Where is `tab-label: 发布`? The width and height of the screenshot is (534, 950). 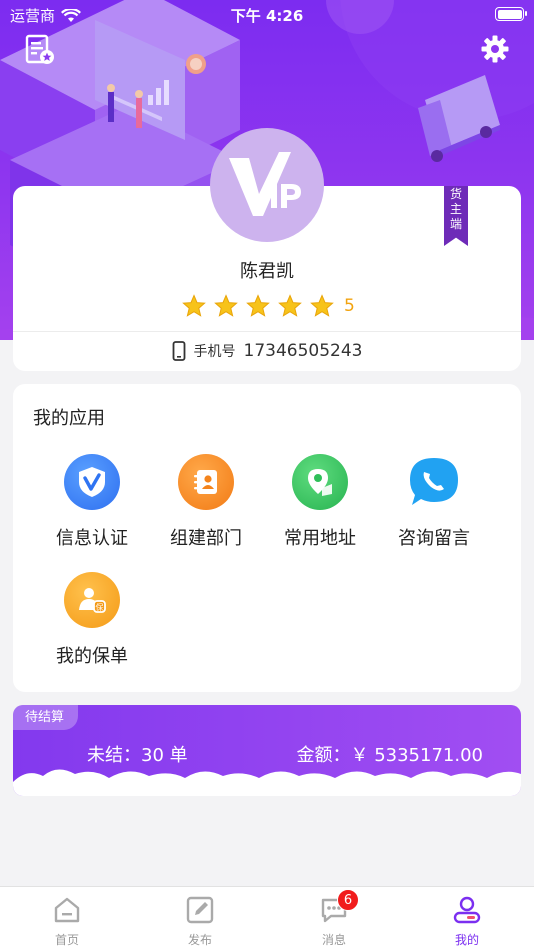
tab-label: 发布 is located at coordinates (199, 940).